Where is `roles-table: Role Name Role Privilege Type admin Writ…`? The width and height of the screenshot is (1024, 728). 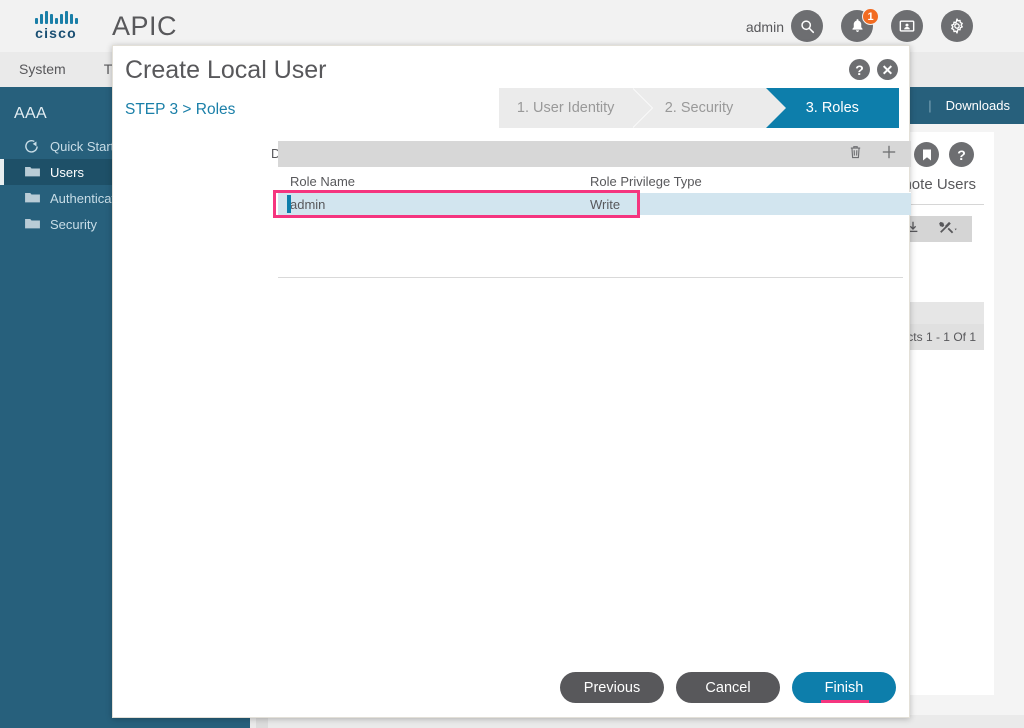
roles-table: Role Name Role Privilege Type admin Writ… is located at coordinates (594, 224).